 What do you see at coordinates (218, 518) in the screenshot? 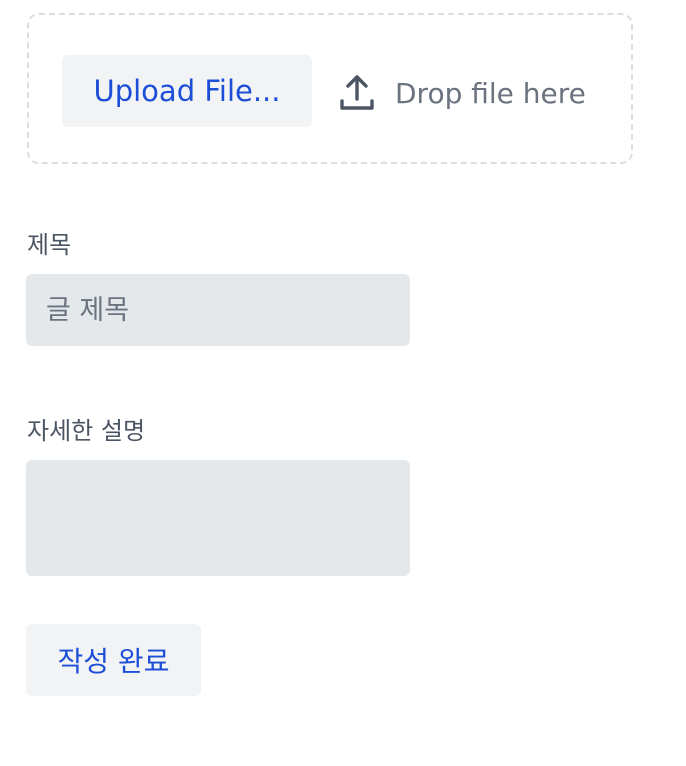
I see `description-textarea` at bounding box center [218, 518].